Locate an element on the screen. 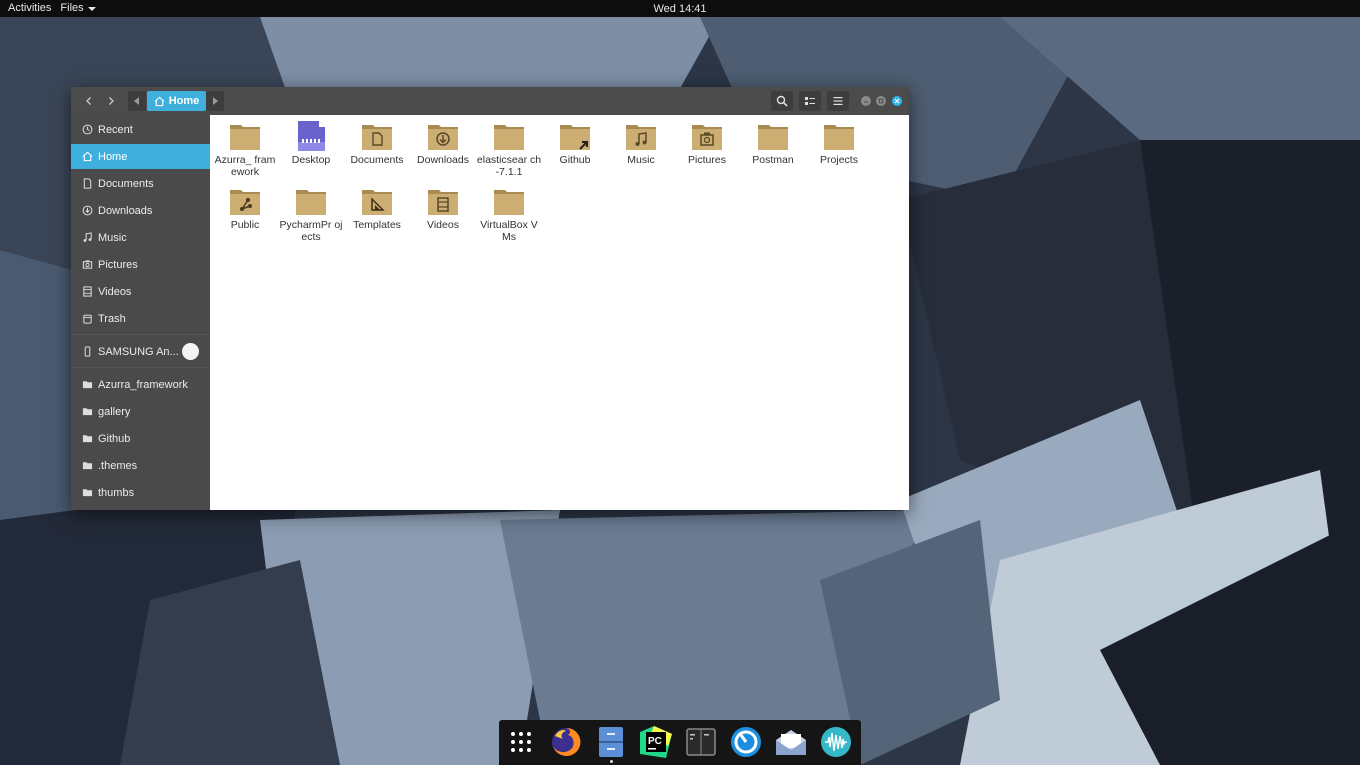 This screenshot has height=765, width=1360. eject-button is located at coordinates (190, 351).